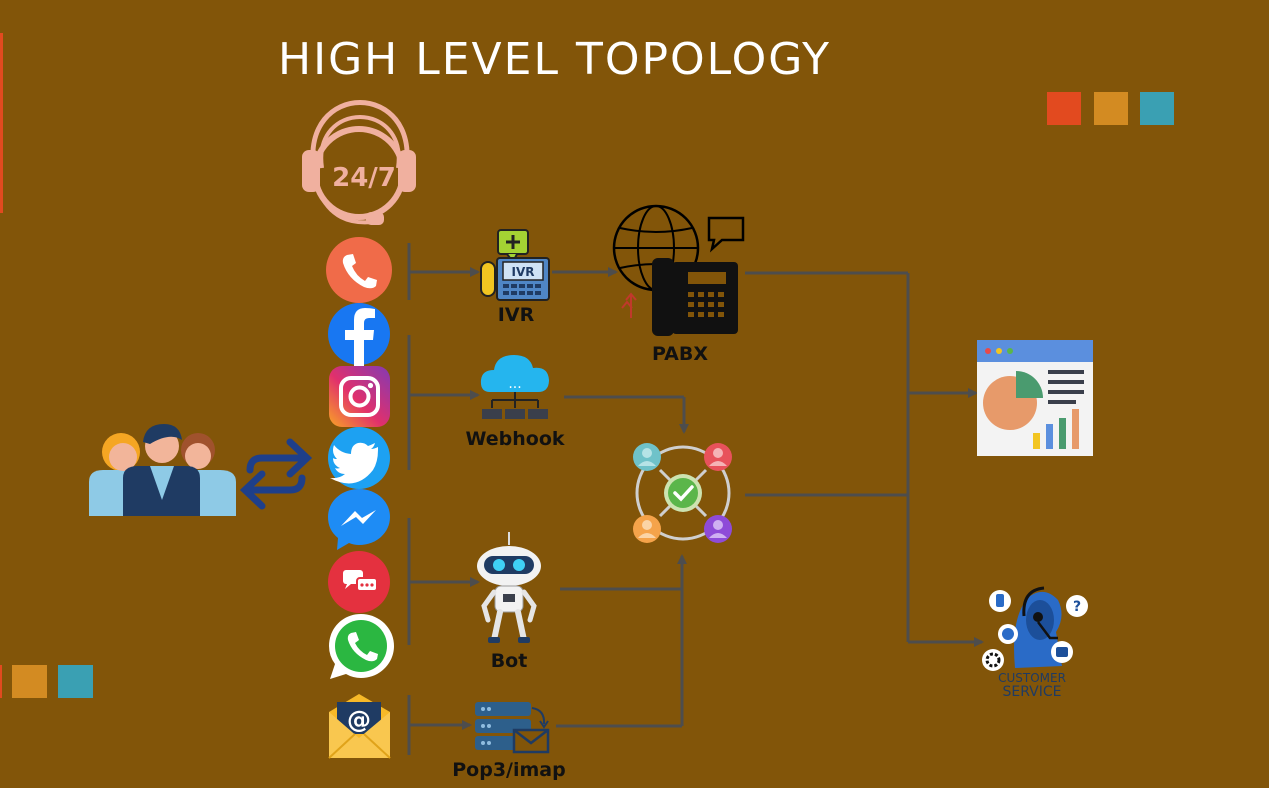 Image resolution: width=1269 pixels, height=788 pixels. I want to click on webhook-label: Webhook, so click(515, 439).